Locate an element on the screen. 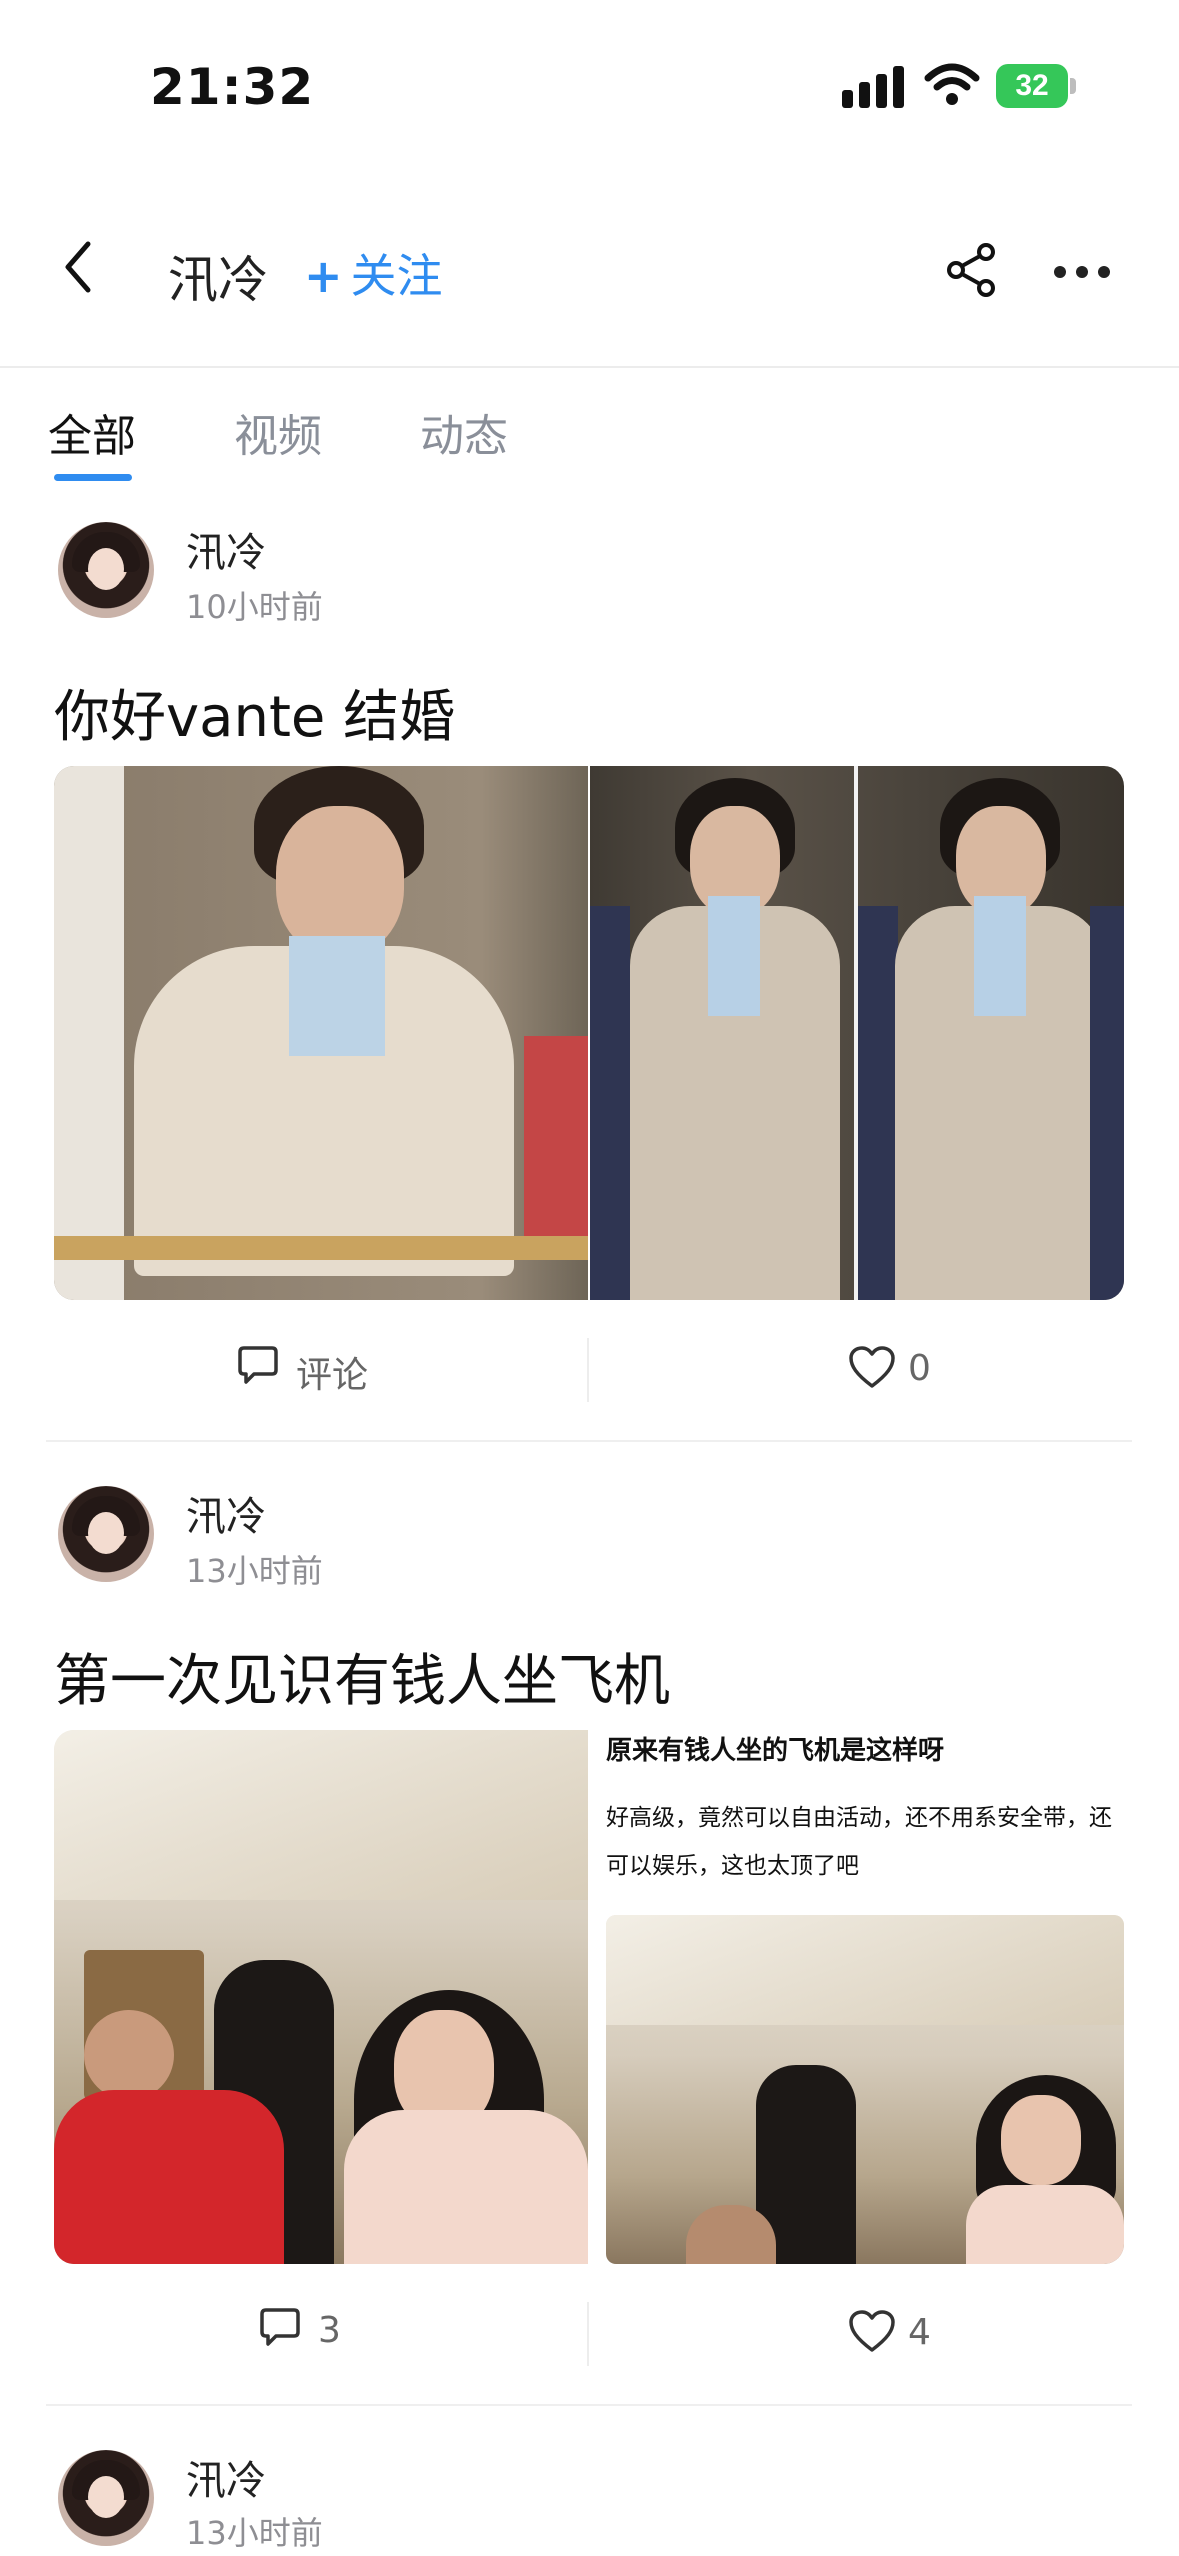 The height and width of the screenshot is (2556, 1179). battery-level: 32 is located at coordinates (1032, 86).